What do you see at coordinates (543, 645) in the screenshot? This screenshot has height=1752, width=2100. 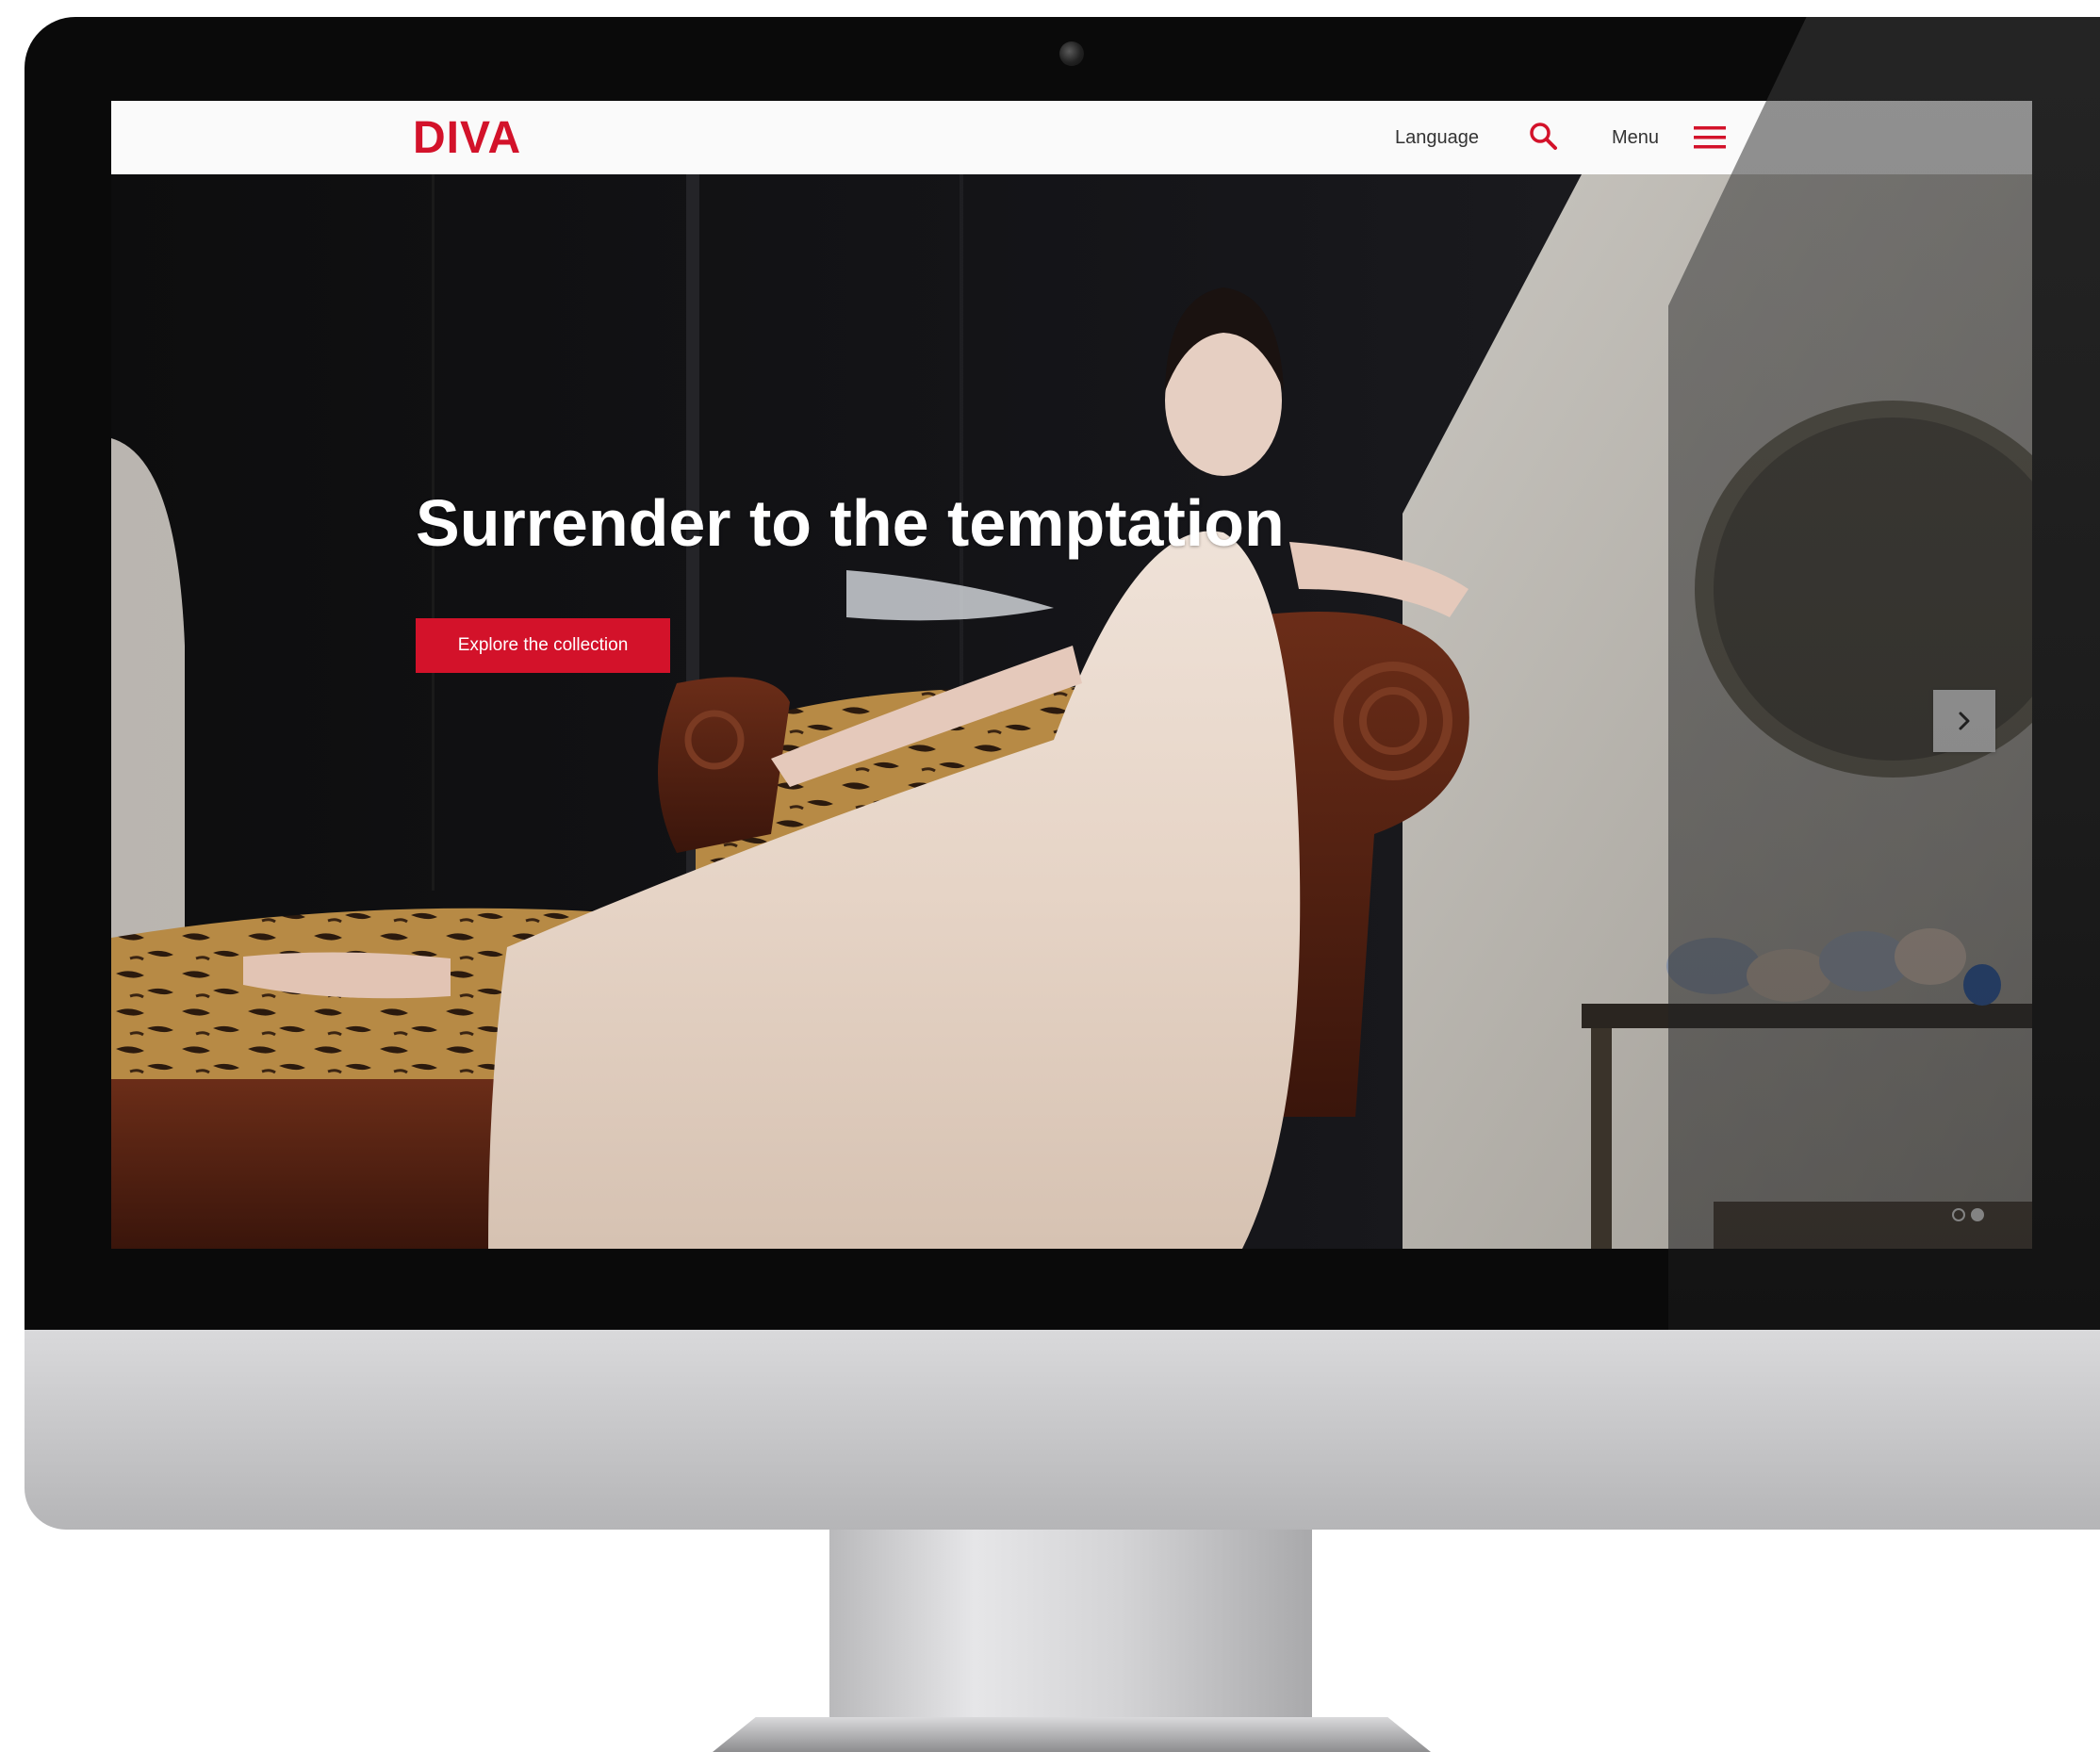 I see `explore-collection-button: Explore the collection` at bounding box center [543, 645].